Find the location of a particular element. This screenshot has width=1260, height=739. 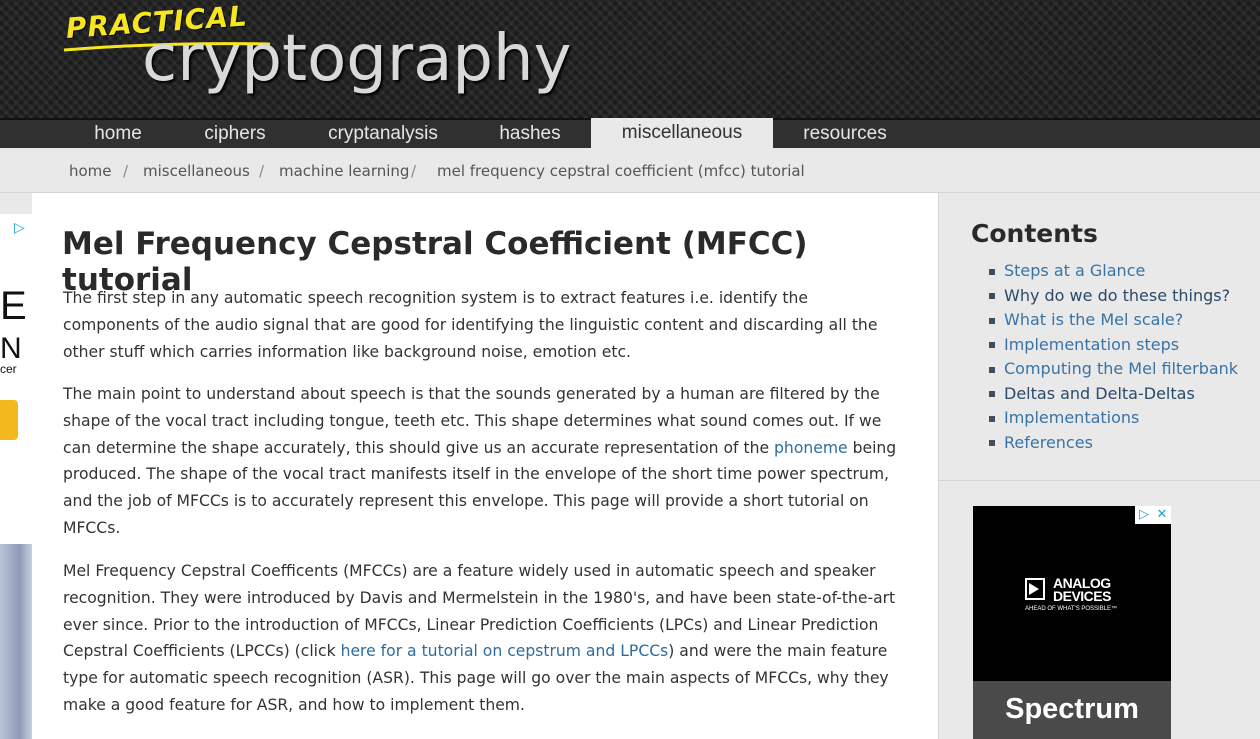

nav-miscellaneous: miscellaneous is located at coordinates (682, 133).